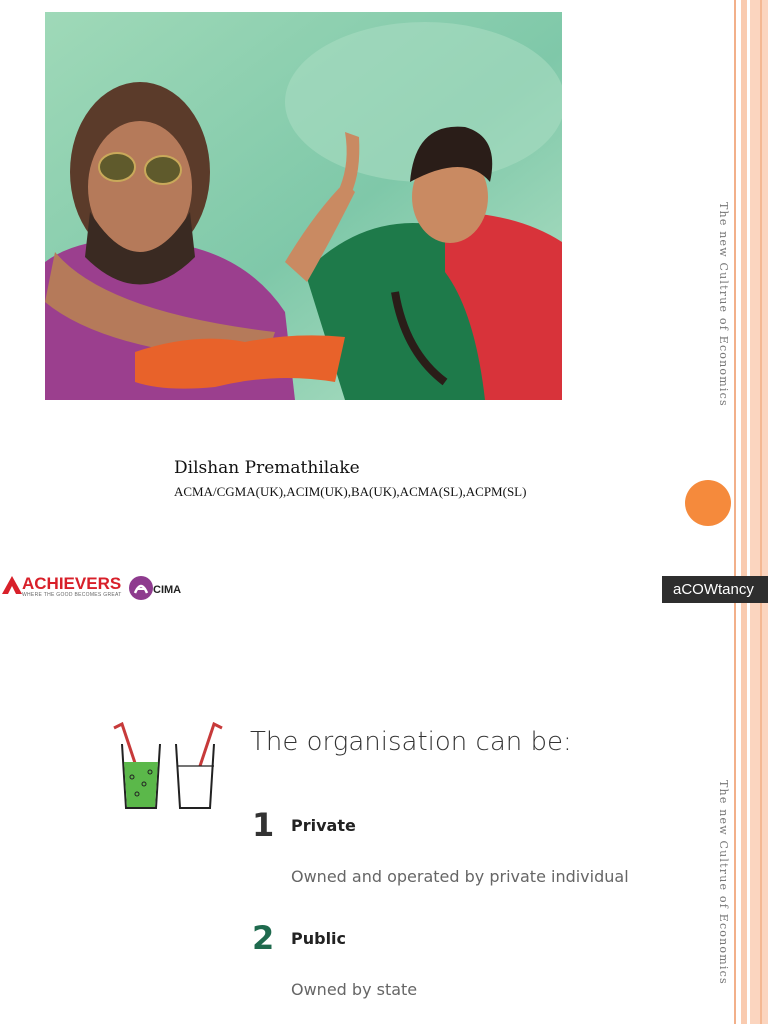 This screenshot has width=768, height=1024. What do you see at coordinates (12, 585) in the screenshot?
I see `achievers-a-icon` at bounding box center [12, 585].